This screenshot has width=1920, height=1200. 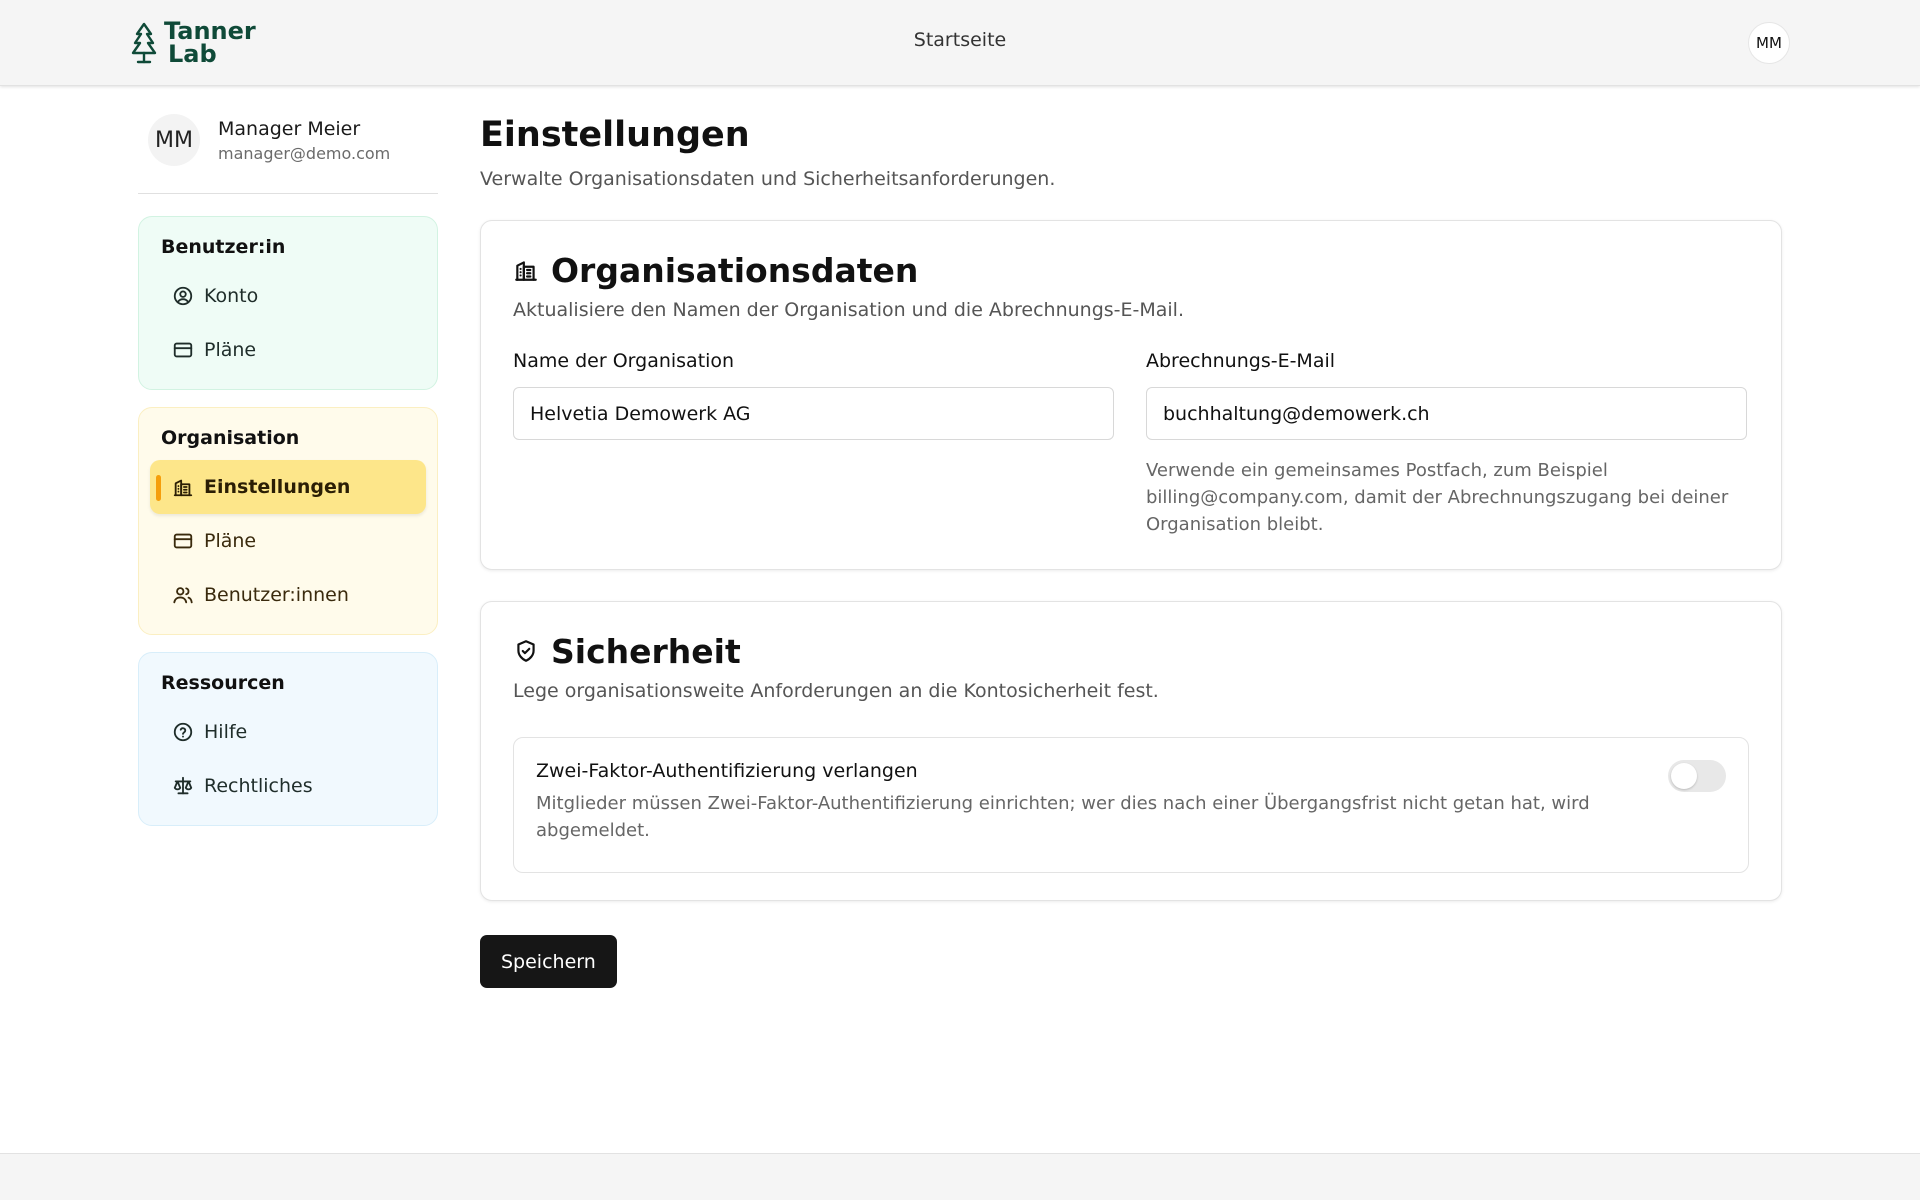 What do you see at coordinates (288, 350) in the screenshot?
I see `sidebar-item-user-plans: Pläne` at bounding box center [288, 350].